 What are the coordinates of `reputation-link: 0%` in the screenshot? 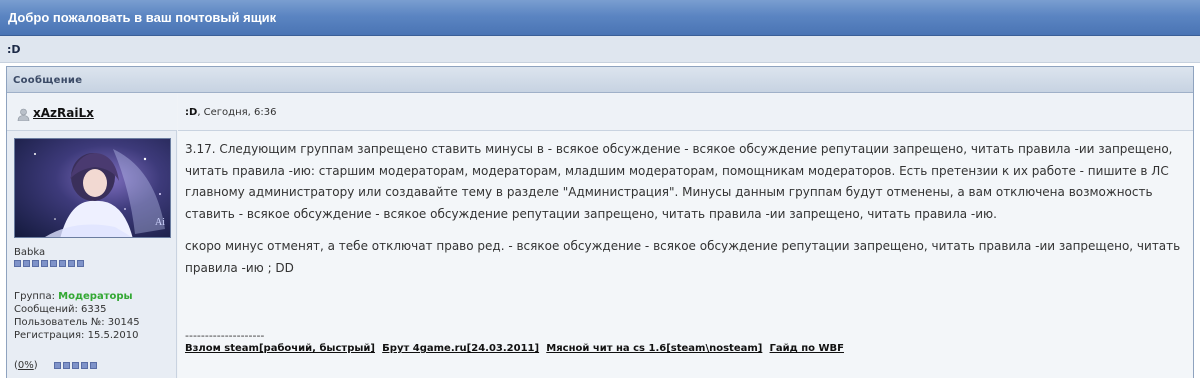 It's located at (26, 365).